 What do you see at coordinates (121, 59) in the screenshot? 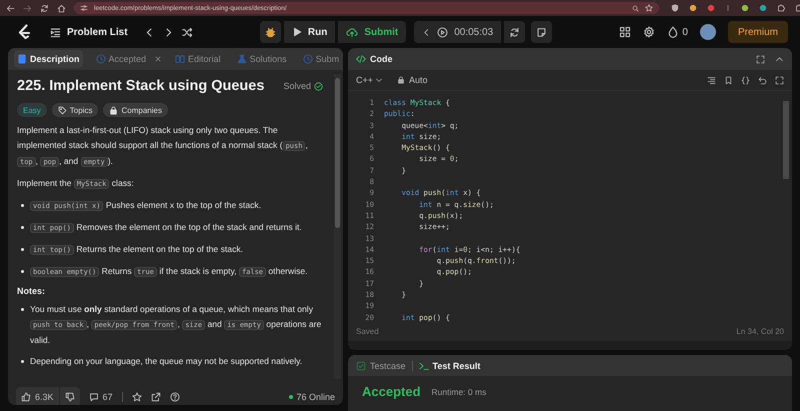
I see `tab: Accepted` at bounding box center [121, 59].